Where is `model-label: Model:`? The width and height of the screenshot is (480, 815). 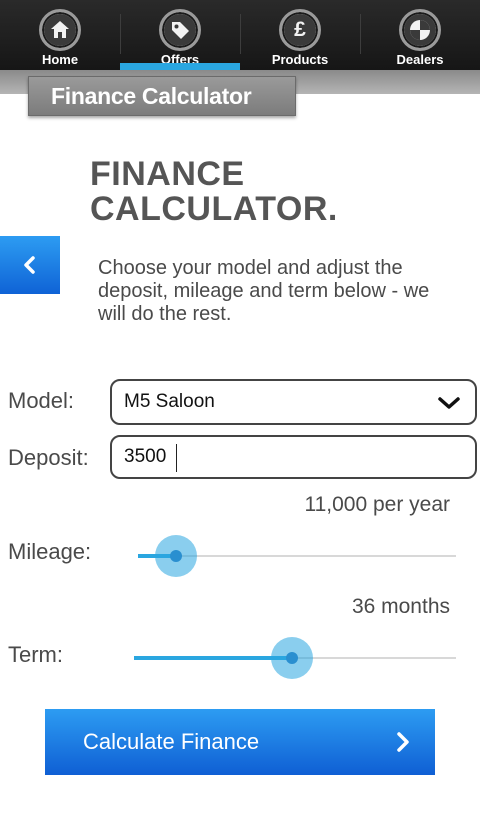 model-label: Model: is located at coordinates (41, 400).